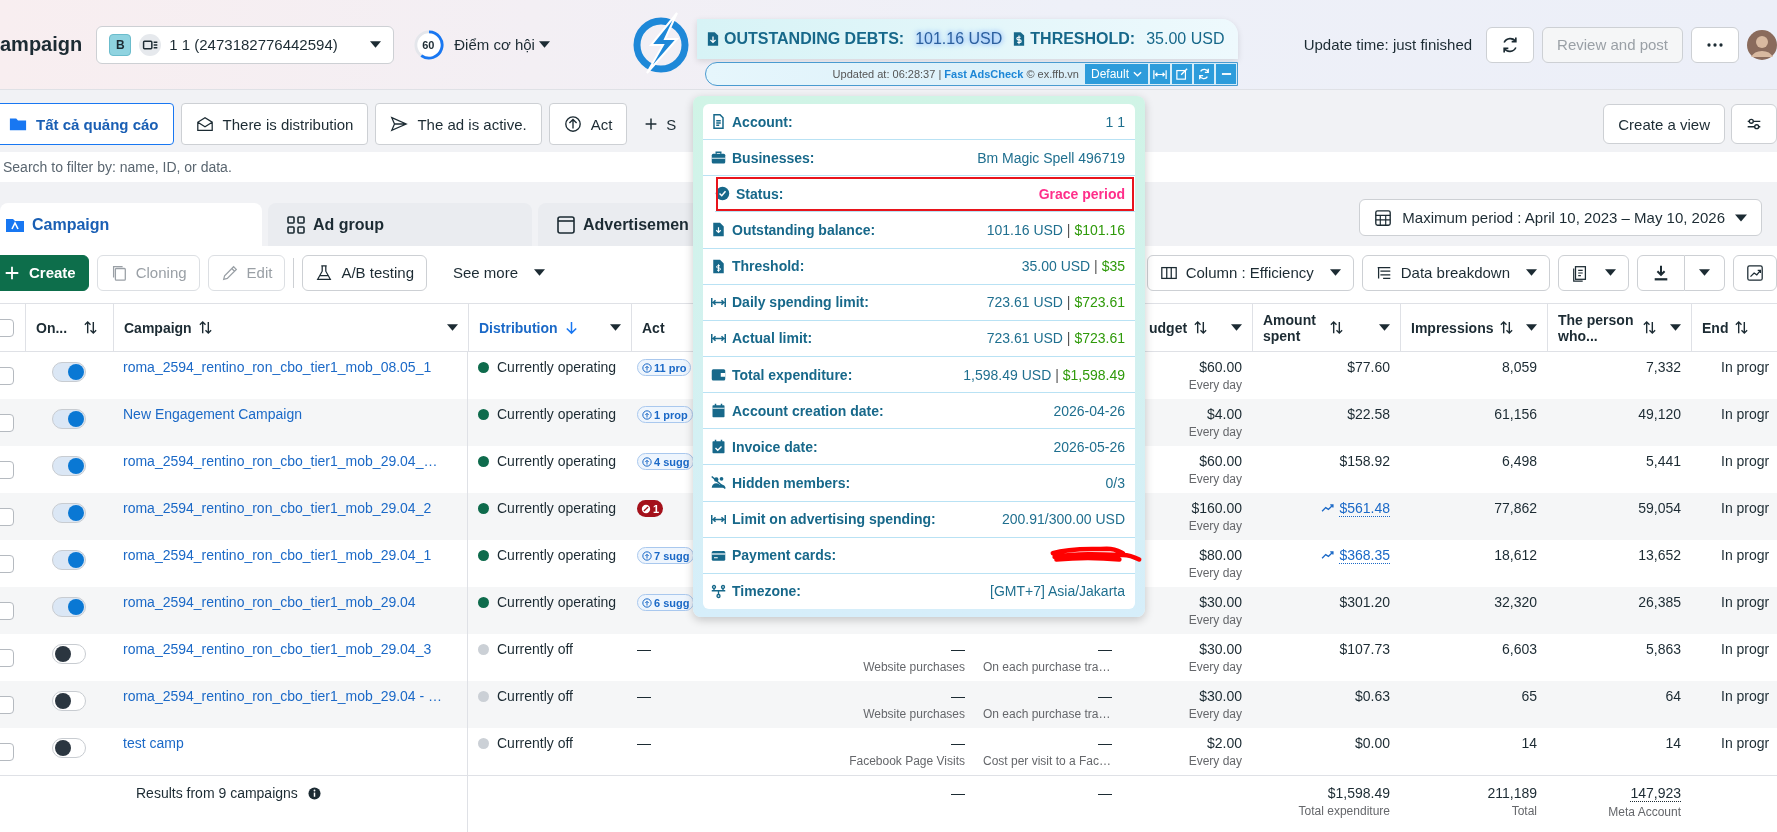  I want to click on impressions-value: 32,320, so click(1515, 602).